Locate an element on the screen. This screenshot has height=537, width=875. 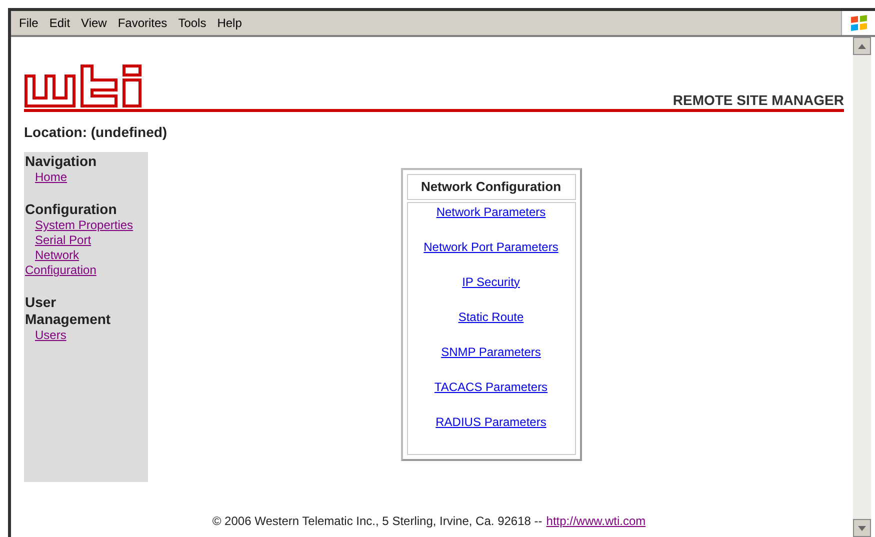
sidebar-link: Serial Port is located at coordinates (84, 240).